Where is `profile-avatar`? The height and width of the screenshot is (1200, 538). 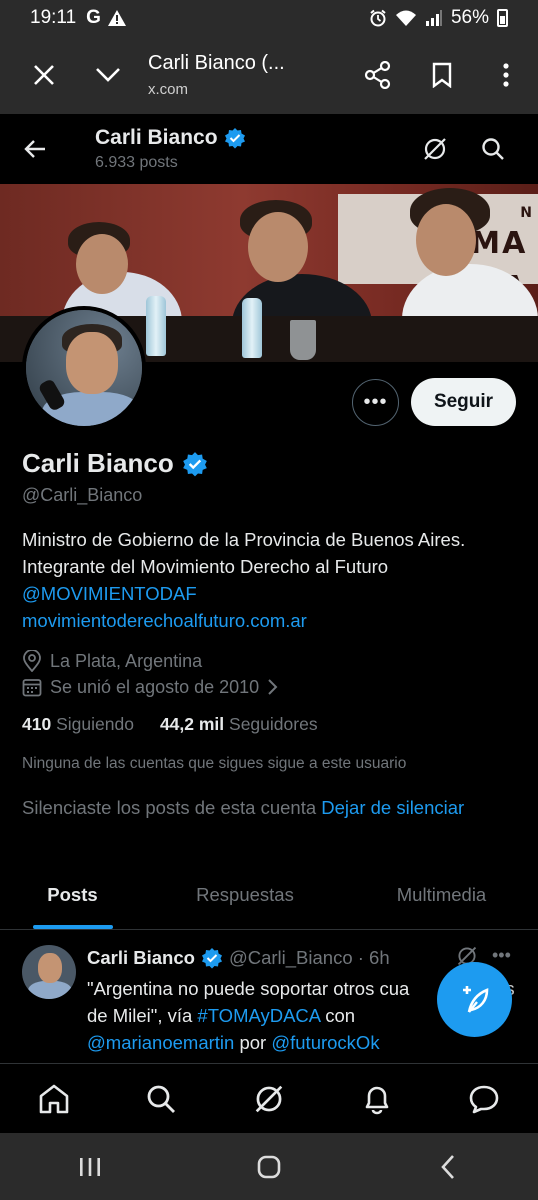 profile-avatar is located at coordinates (84, 368).